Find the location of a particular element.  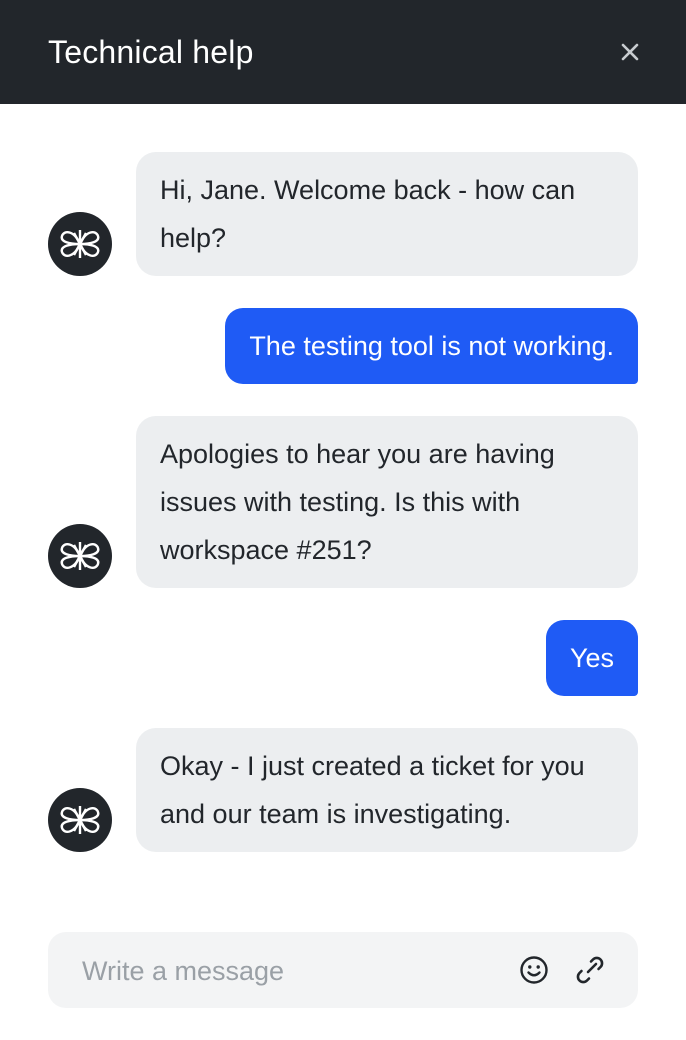

close-button is located at coordinates (630, 52).